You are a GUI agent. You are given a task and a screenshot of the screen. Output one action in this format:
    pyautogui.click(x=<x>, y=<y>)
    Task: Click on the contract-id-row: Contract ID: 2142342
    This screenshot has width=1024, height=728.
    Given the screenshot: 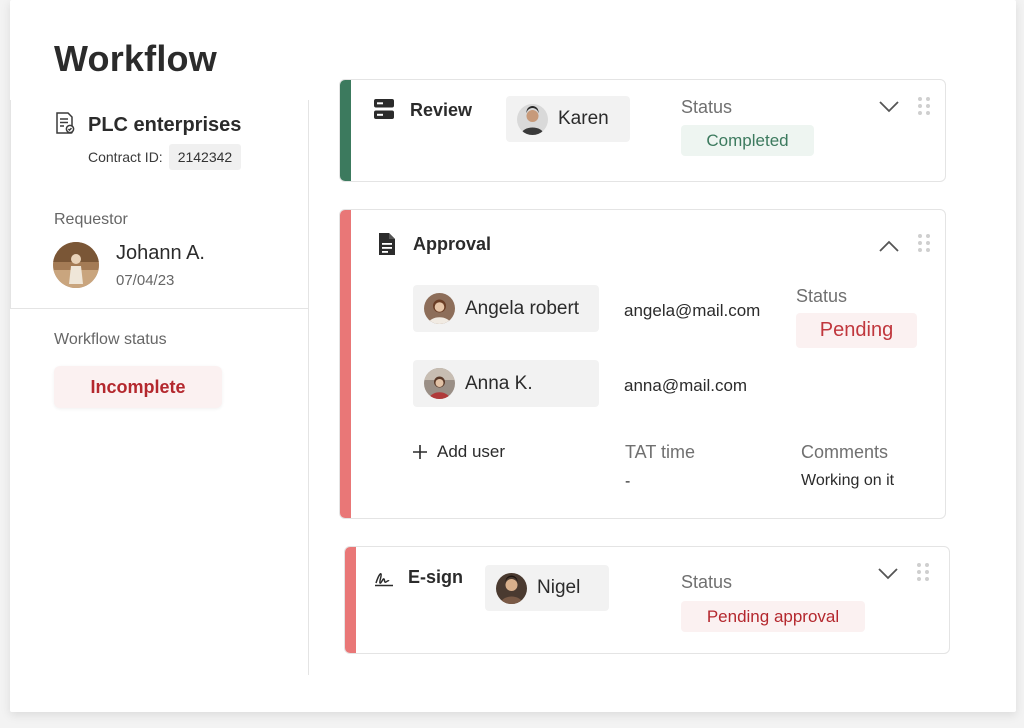 What is the action you would take?
    pyautogui.click(x=165, y=157)
    